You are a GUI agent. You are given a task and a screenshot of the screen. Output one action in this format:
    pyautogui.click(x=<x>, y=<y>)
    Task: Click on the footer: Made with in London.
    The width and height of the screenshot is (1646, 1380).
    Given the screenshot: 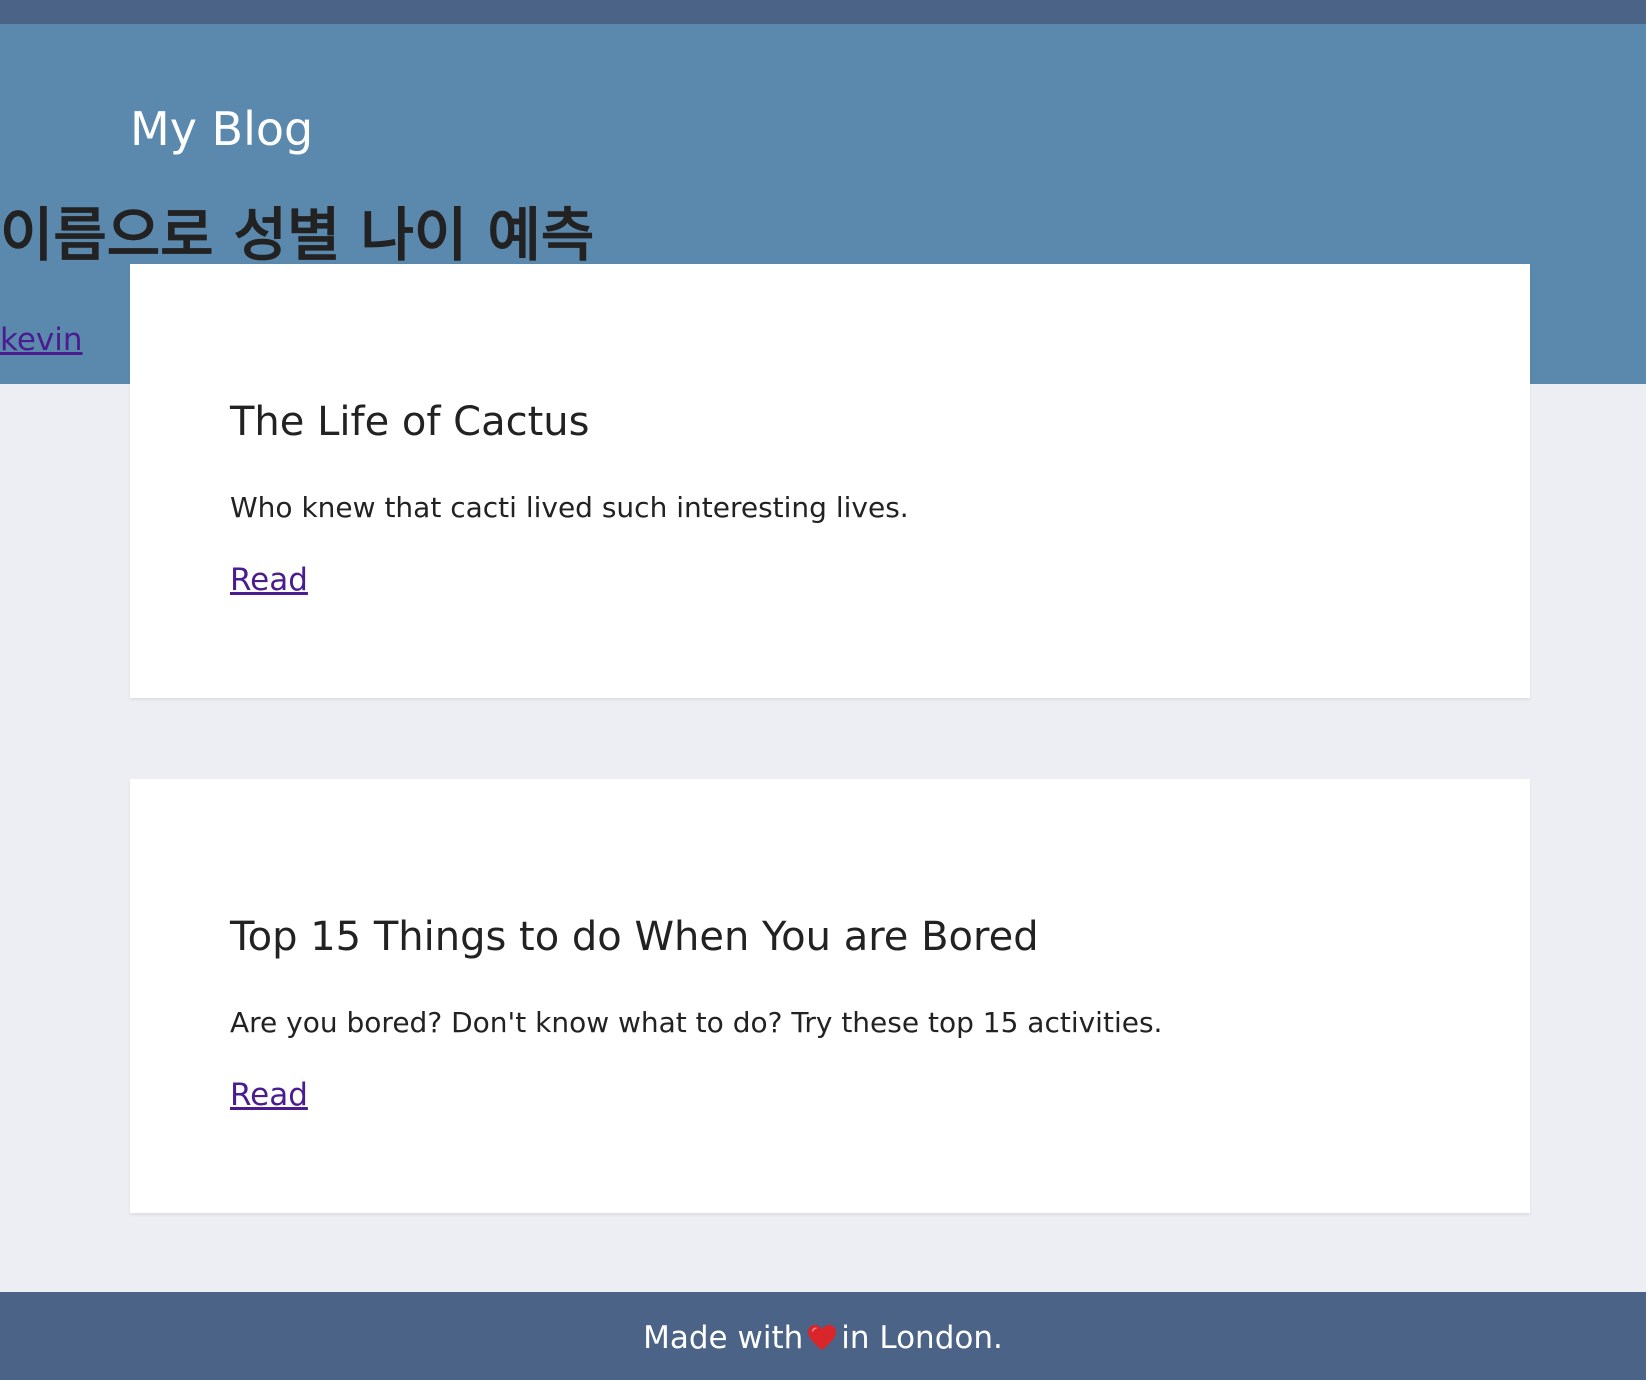 What is the action you would take?
    pyautogui.click(x=823, y=1336)
    